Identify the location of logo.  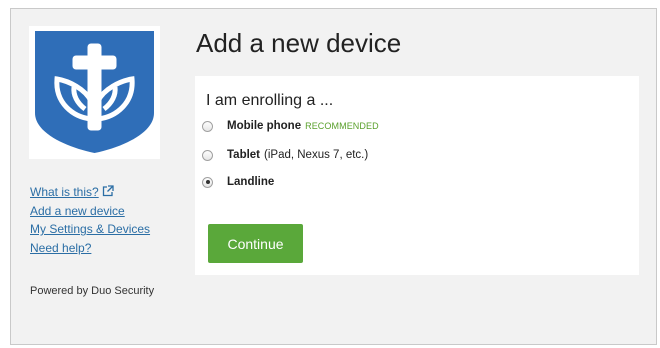
(94, 92).